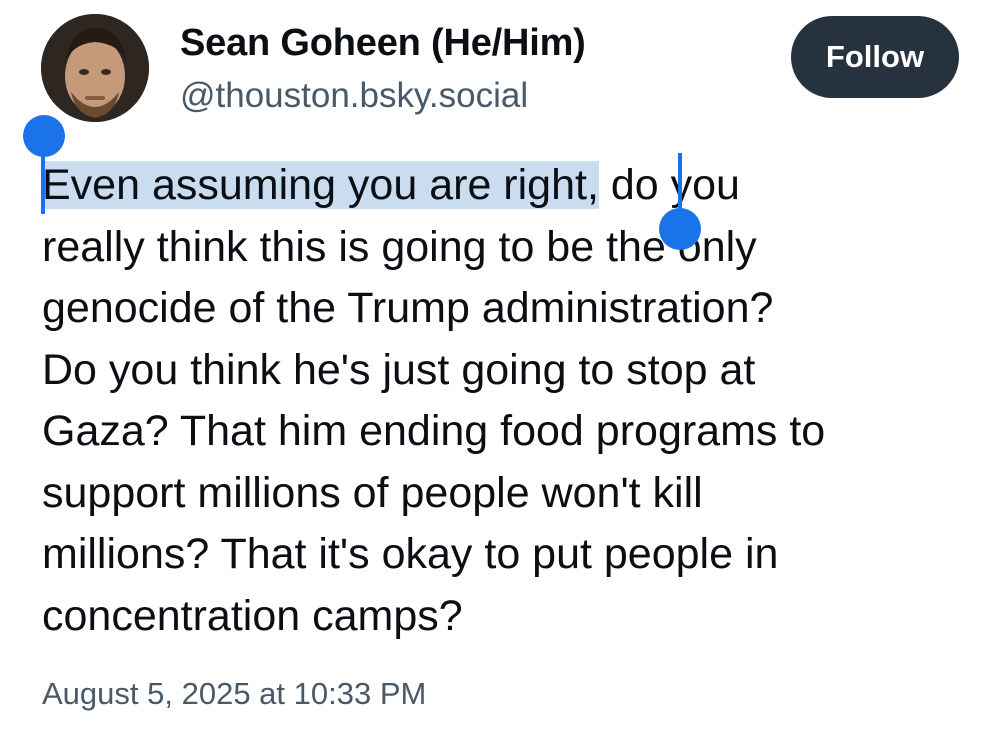 The height and width of the screenshot is (755, 1000). What do you see at coordinates (680, 229) in the screenshot?
I see `selection-end-handle` at bounding box center [680, 229].